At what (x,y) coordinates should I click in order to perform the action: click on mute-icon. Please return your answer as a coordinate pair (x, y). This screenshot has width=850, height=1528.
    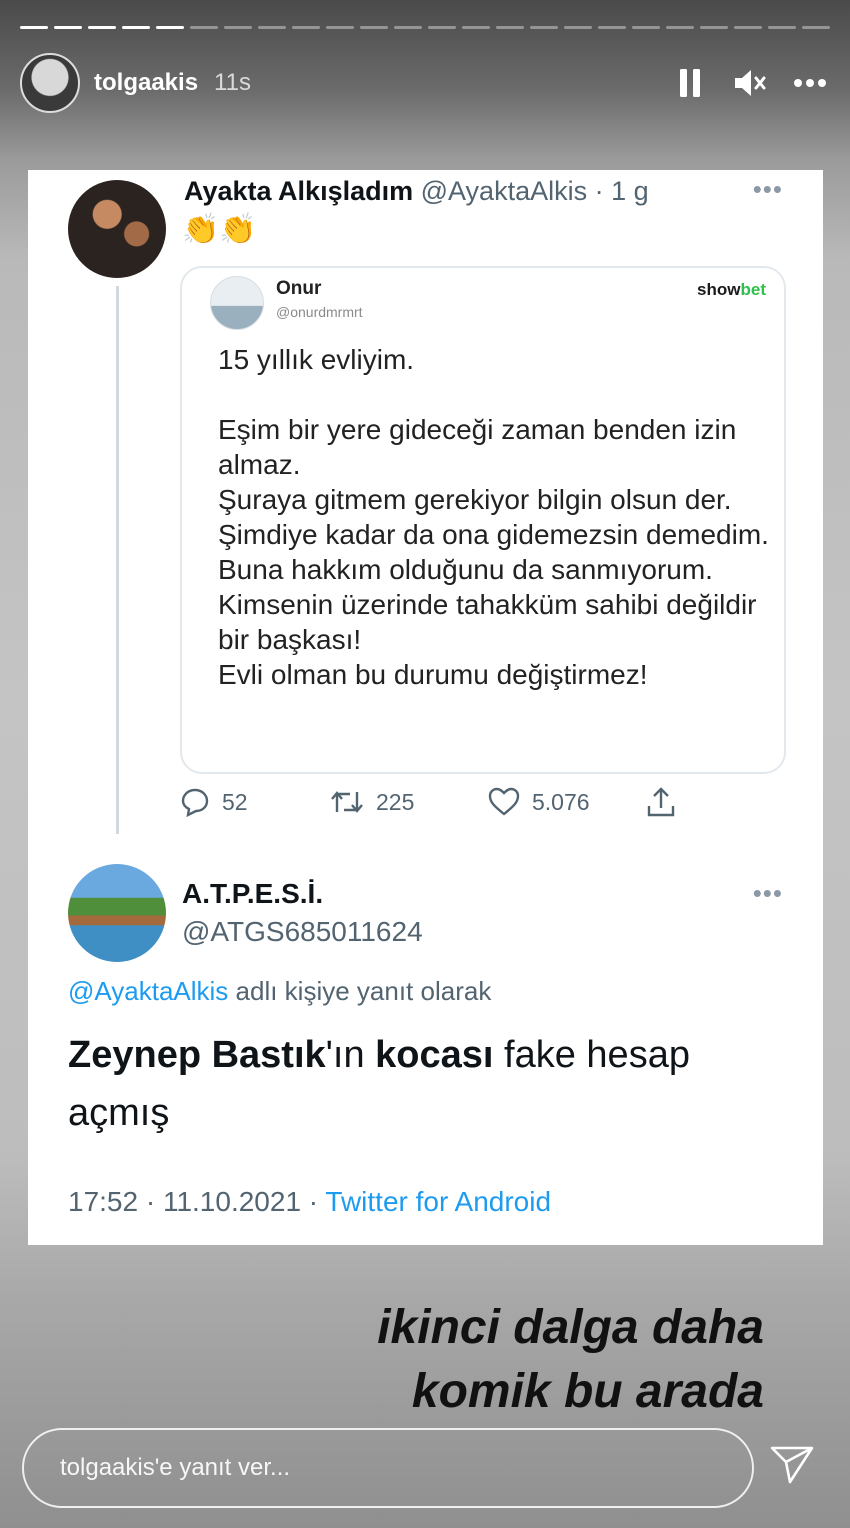
    Looking at the image, I should click on (750, 83).